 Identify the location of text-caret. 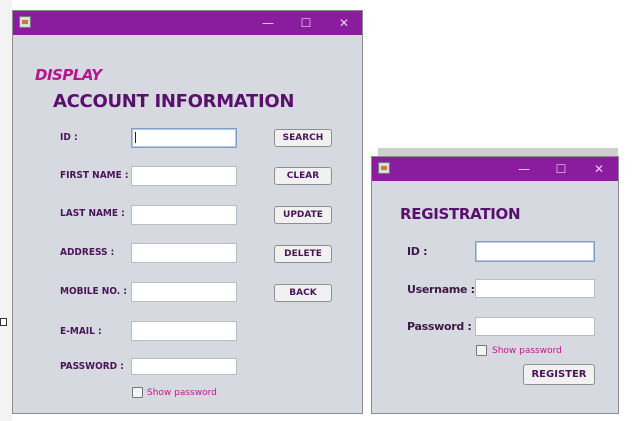
(135, 137).